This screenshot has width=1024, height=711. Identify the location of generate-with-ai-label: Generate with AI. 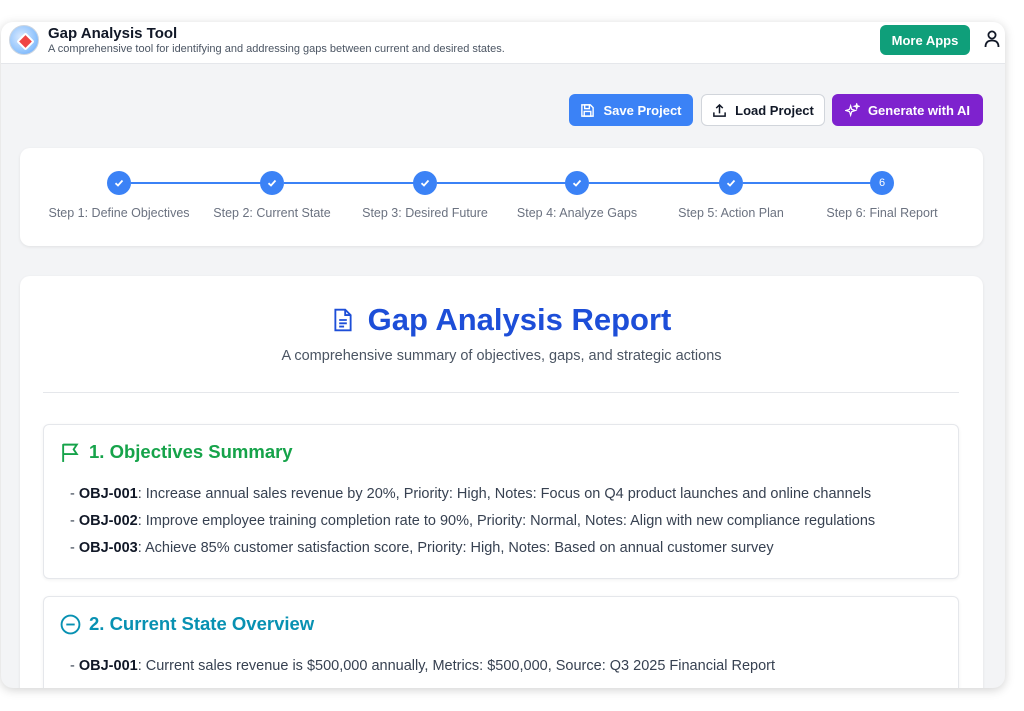
(919, 110).